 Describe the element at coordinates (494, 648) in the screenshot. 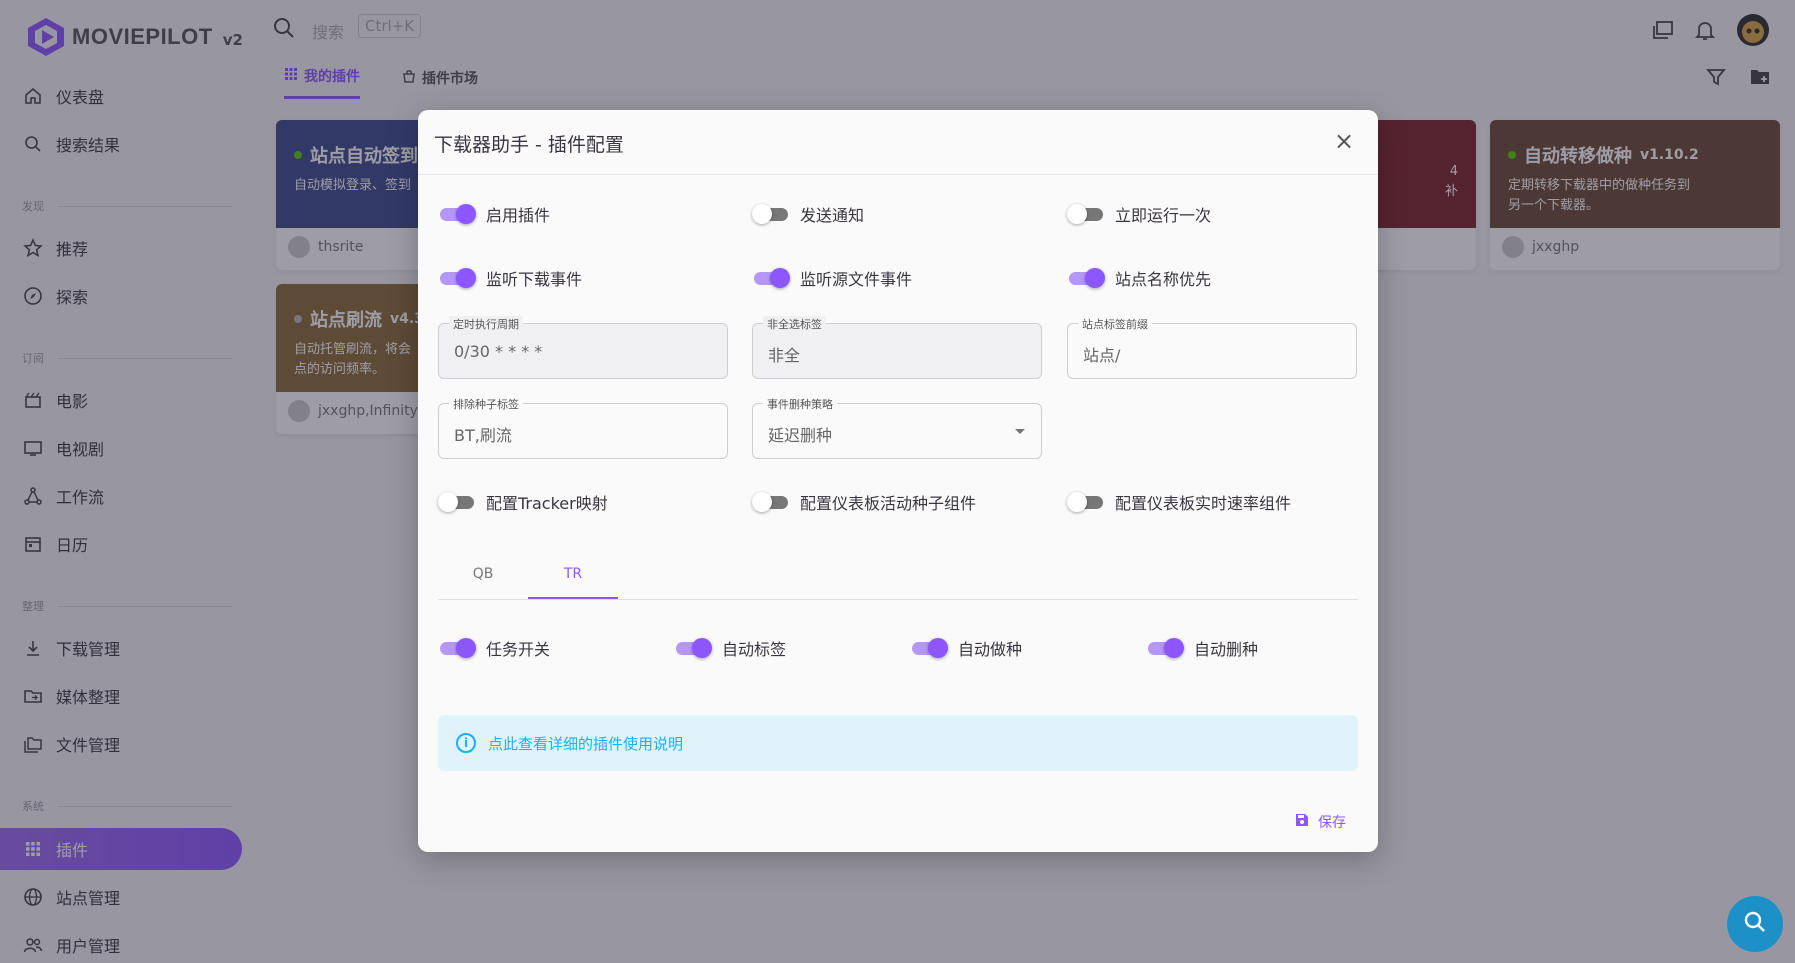

I see `switch-task: 任务开关` at that location.